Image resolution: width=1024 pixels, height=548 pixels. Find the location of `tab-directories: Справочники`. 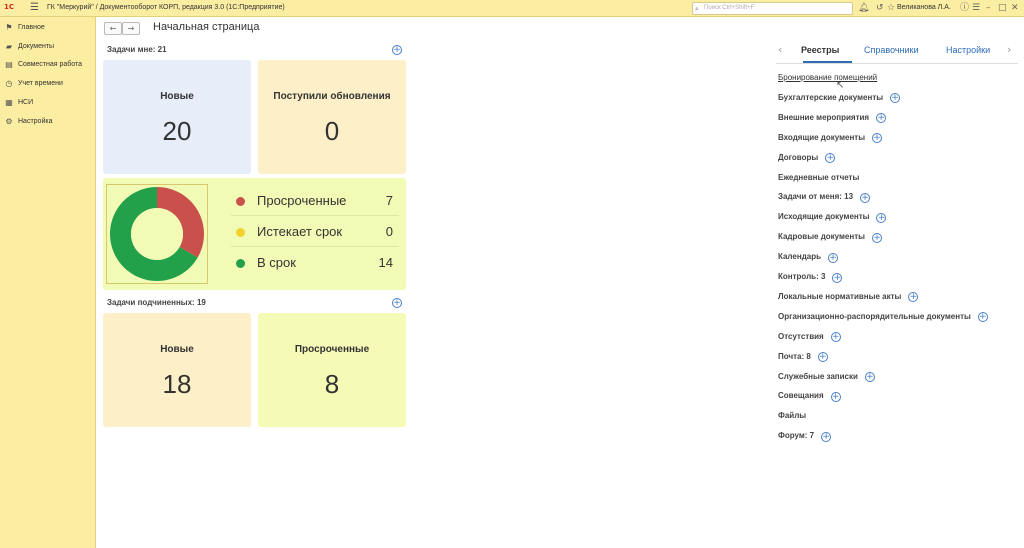

tab-directories: Справочники is located at coordinates (891, 50).